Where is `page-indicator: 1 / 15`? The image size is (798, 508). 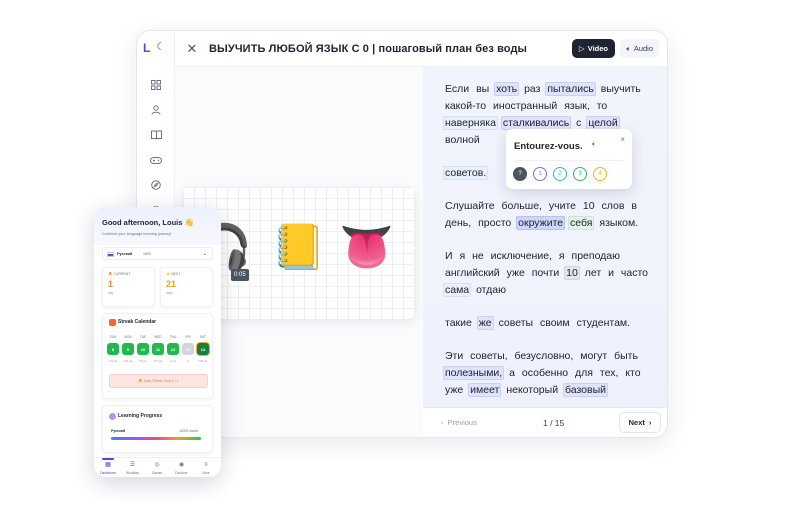
page-indicator: 1 / 15 is located at coordinates (554, 422).